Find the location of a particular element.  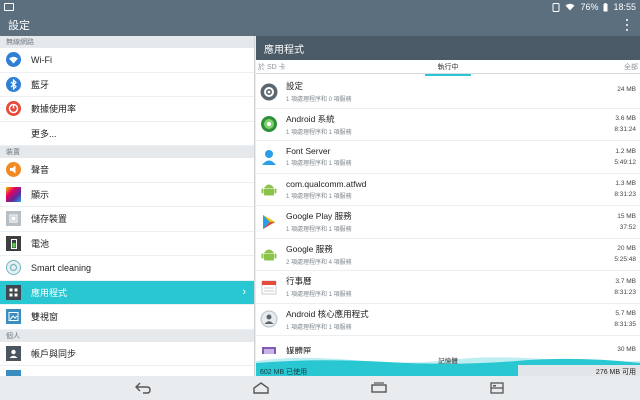

wifi-status-icon is located at coordinates (570, 7).